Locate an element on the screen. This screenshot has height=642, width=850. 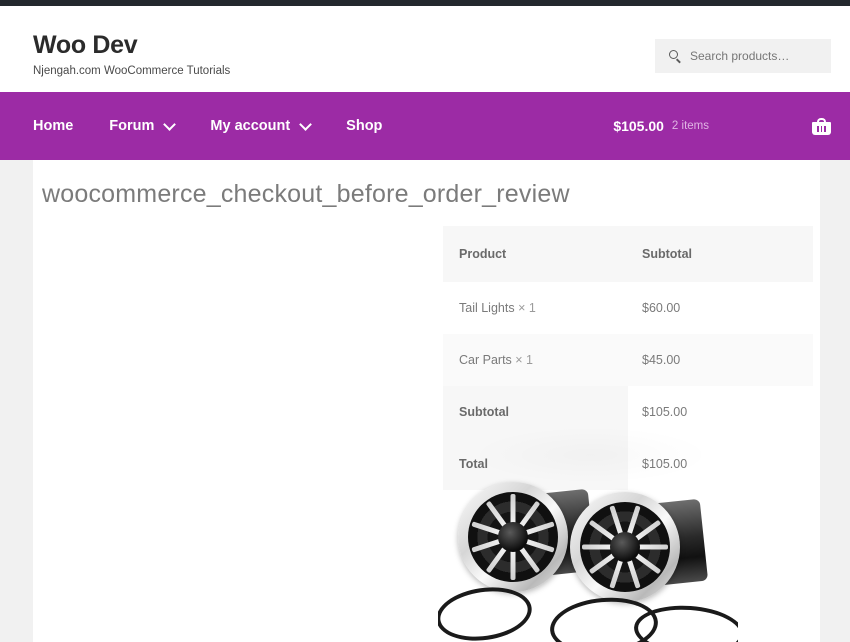
table-header-row: Product Subtotal is located at coordinates (628, 254).